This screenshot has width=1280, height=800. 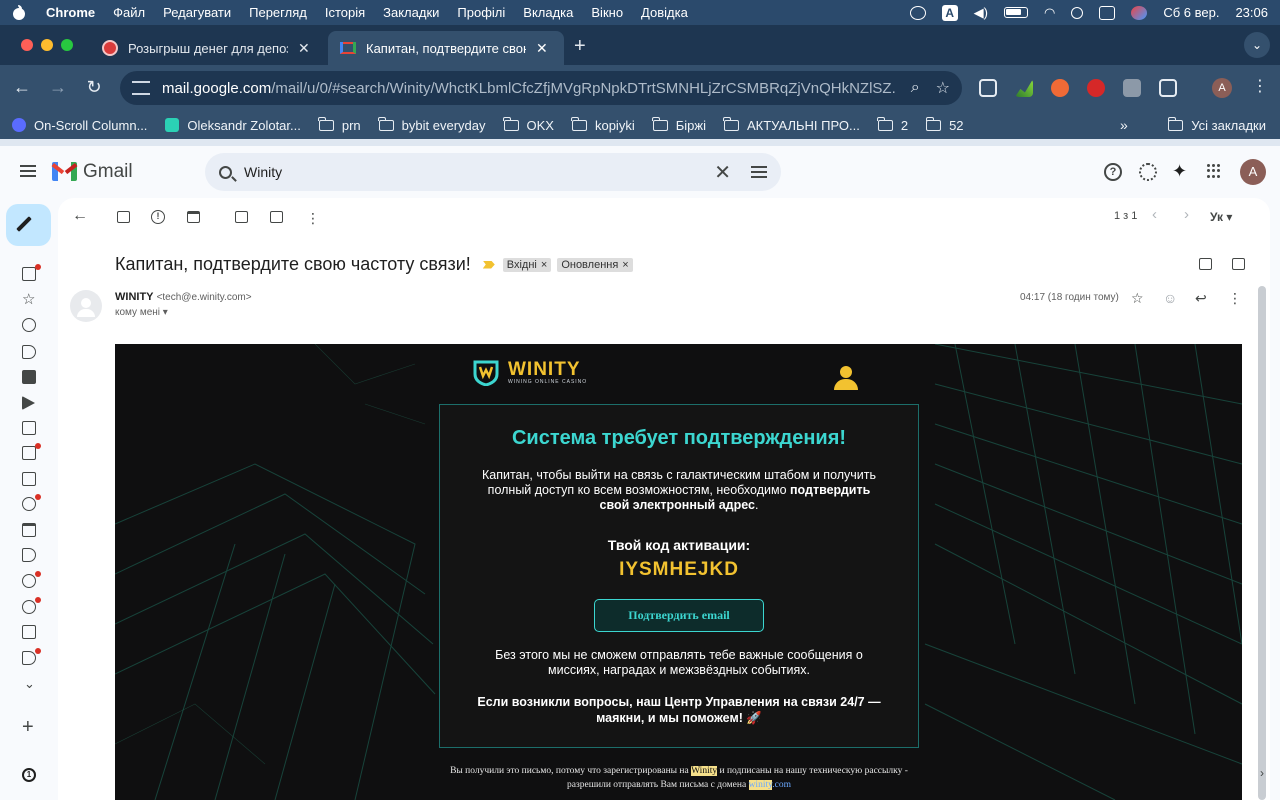 What do you see at coordinates (29, 658) in the screenshot?
I see `promotions-tag-icon` at bounding box center [29, 658].